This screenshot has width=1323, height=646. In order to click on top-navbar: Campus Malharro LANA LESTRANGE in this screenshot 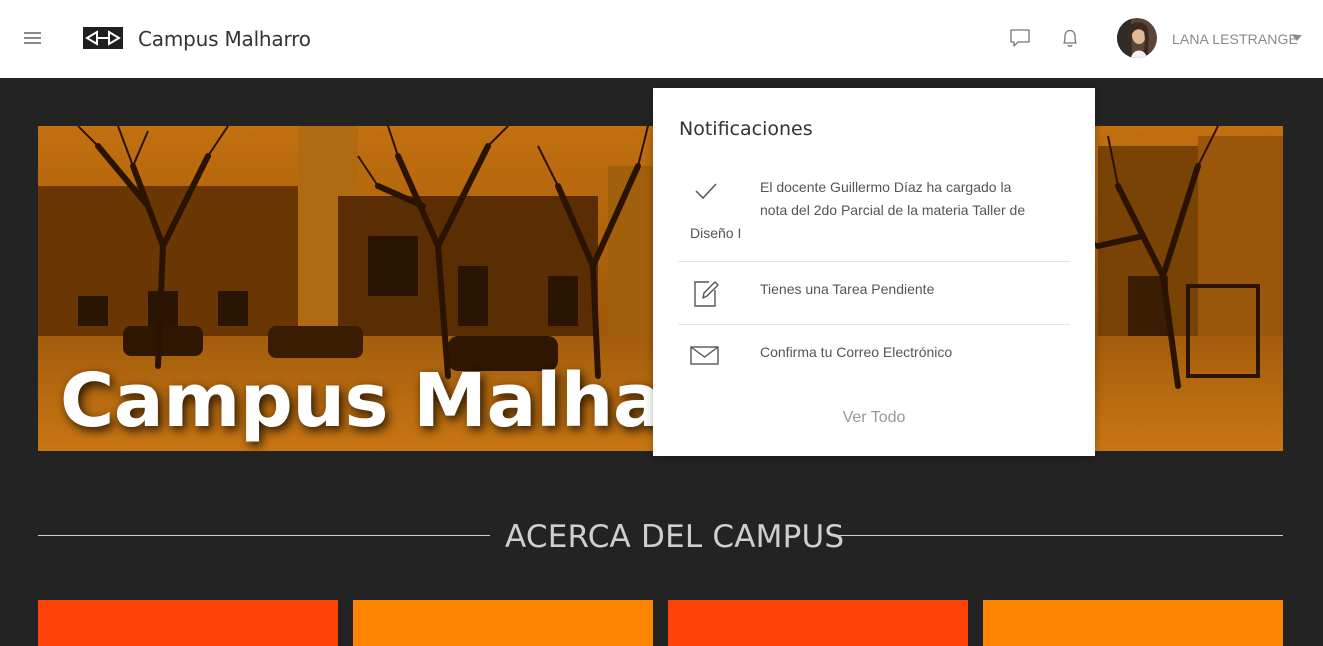, I will do `click(661, 39)`.